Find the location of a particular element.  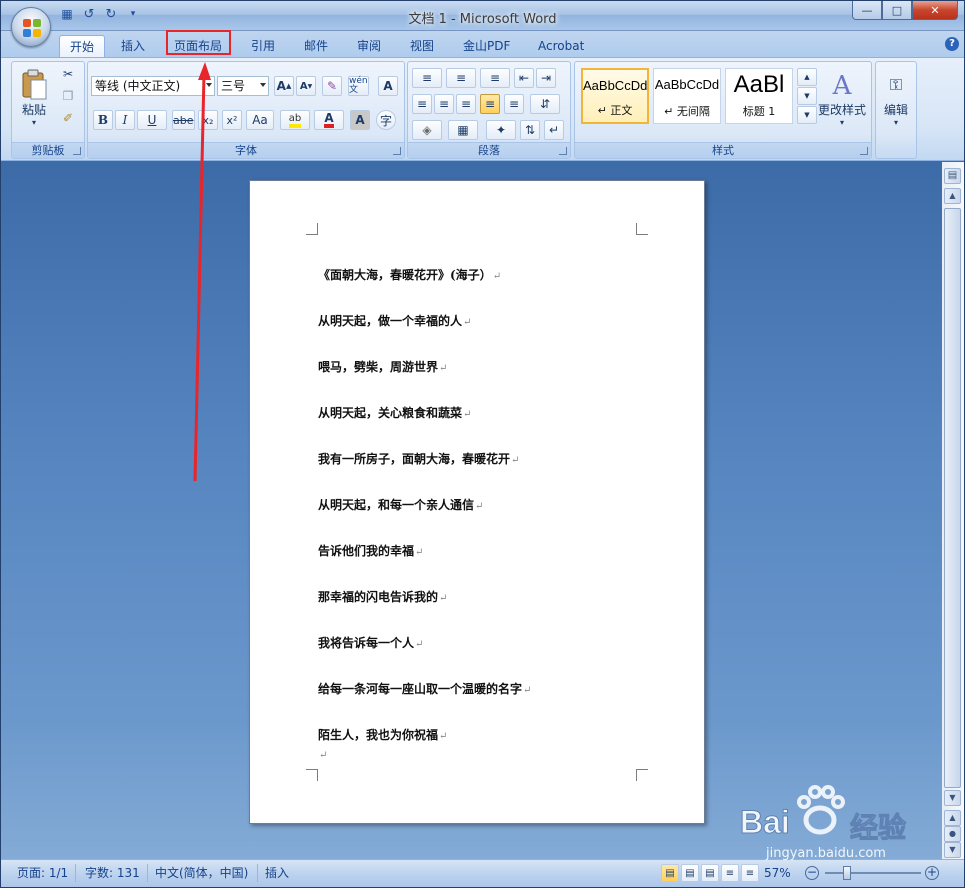

web-layout-icon: ▤ is located at coordinates (710, 873).